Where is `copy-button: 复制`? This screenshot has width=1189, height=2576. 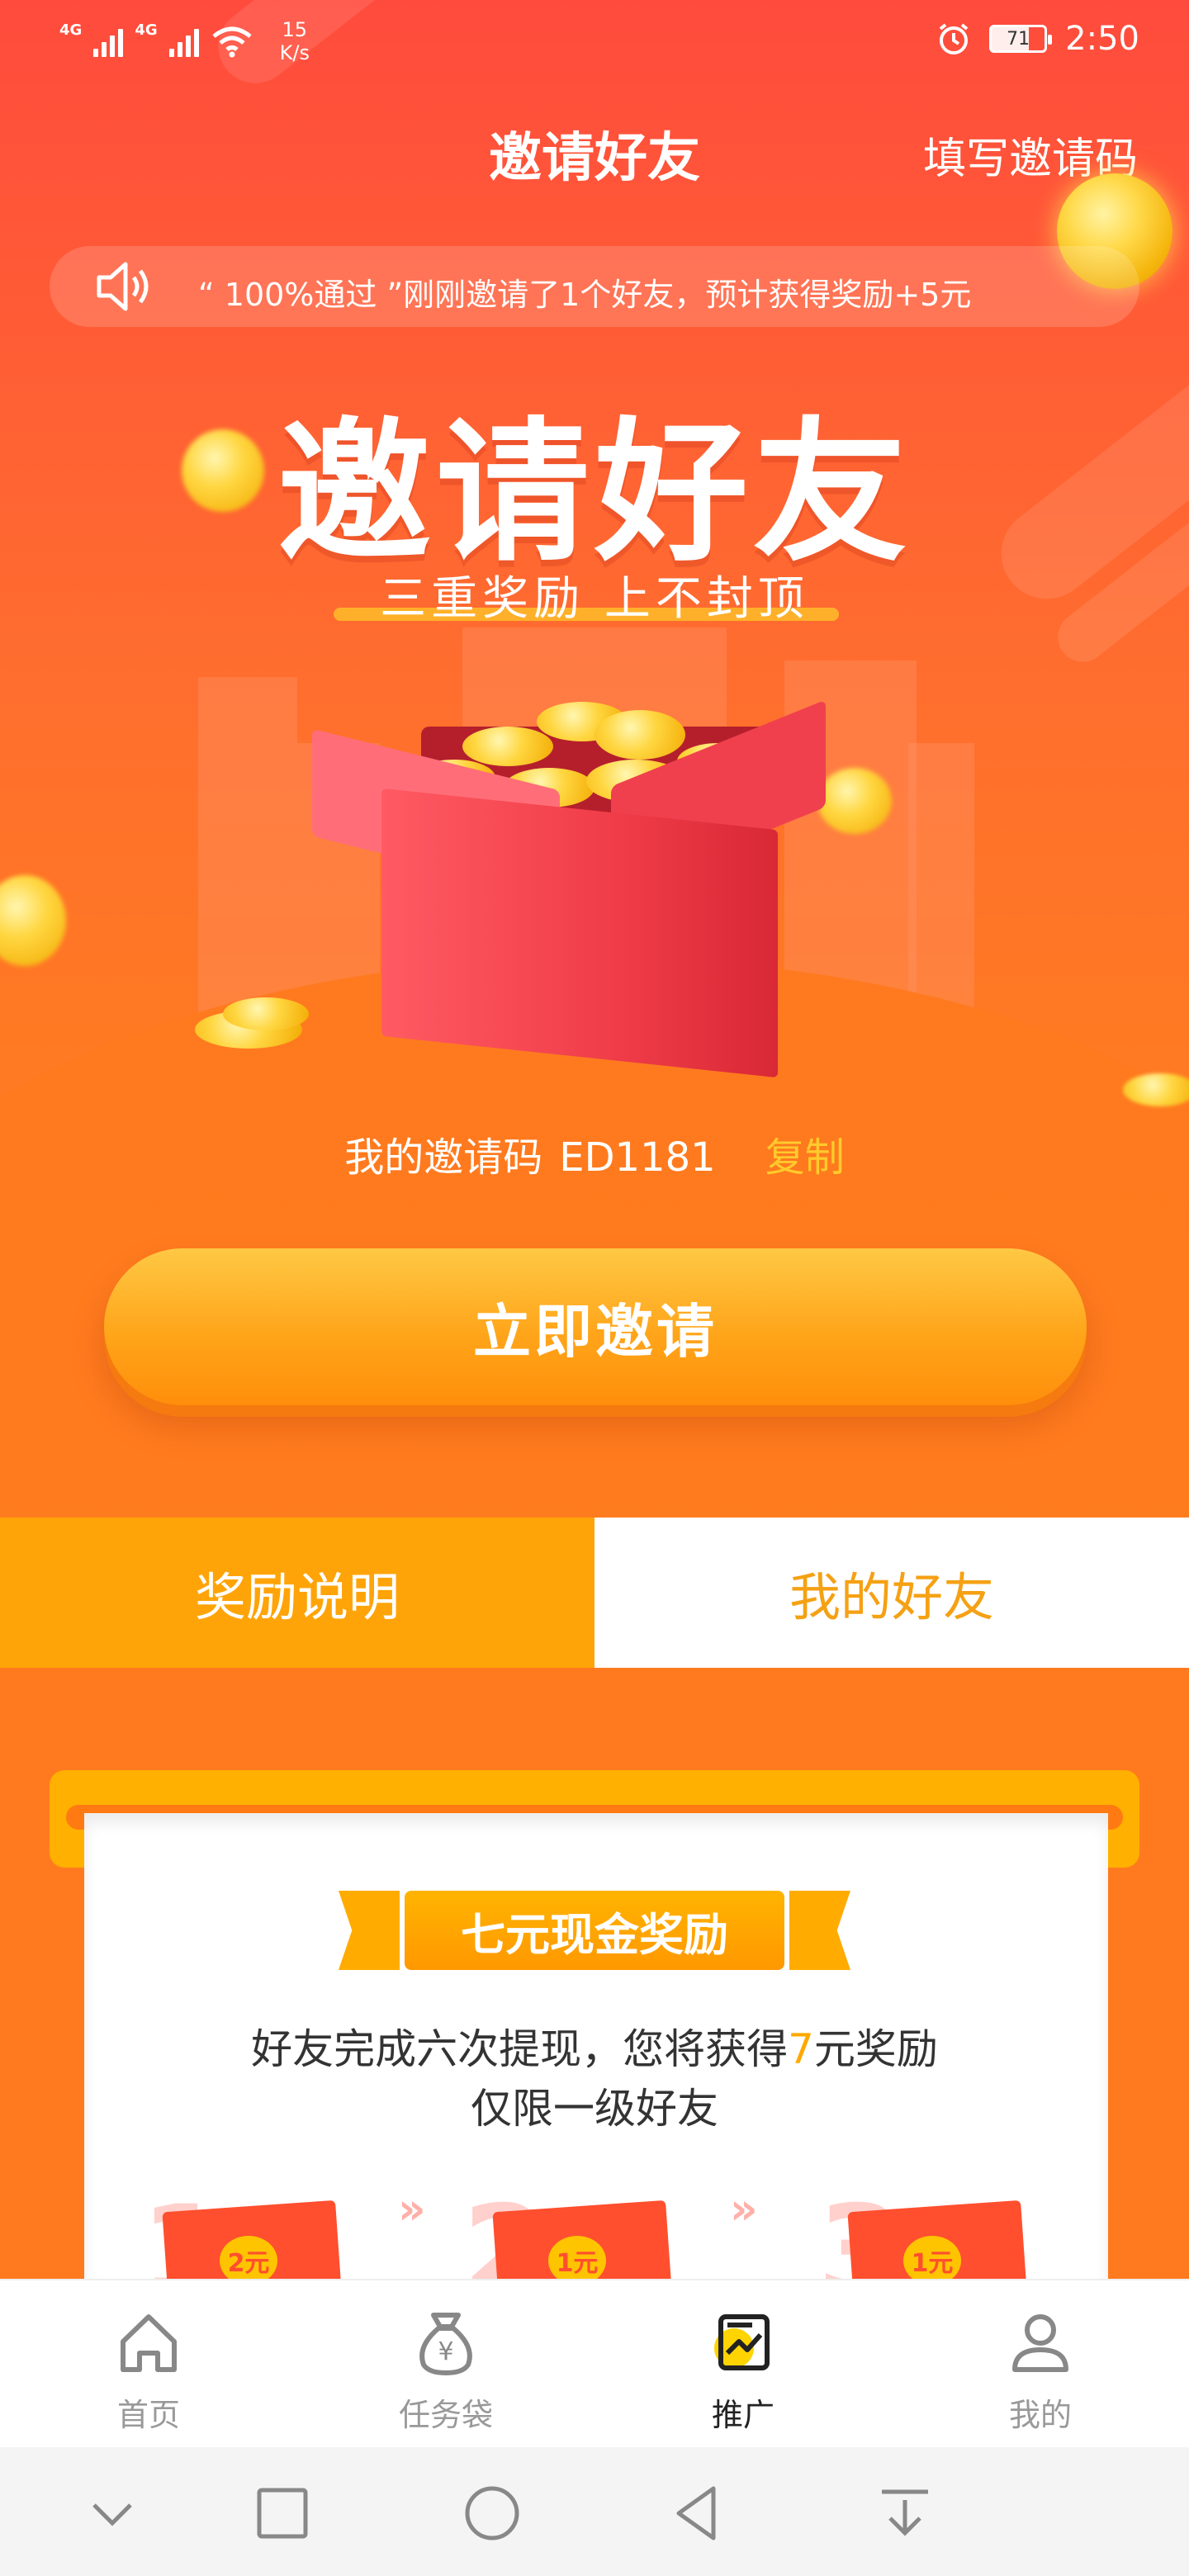 copy-button: 复制 is located at coordinates (805, 1157).